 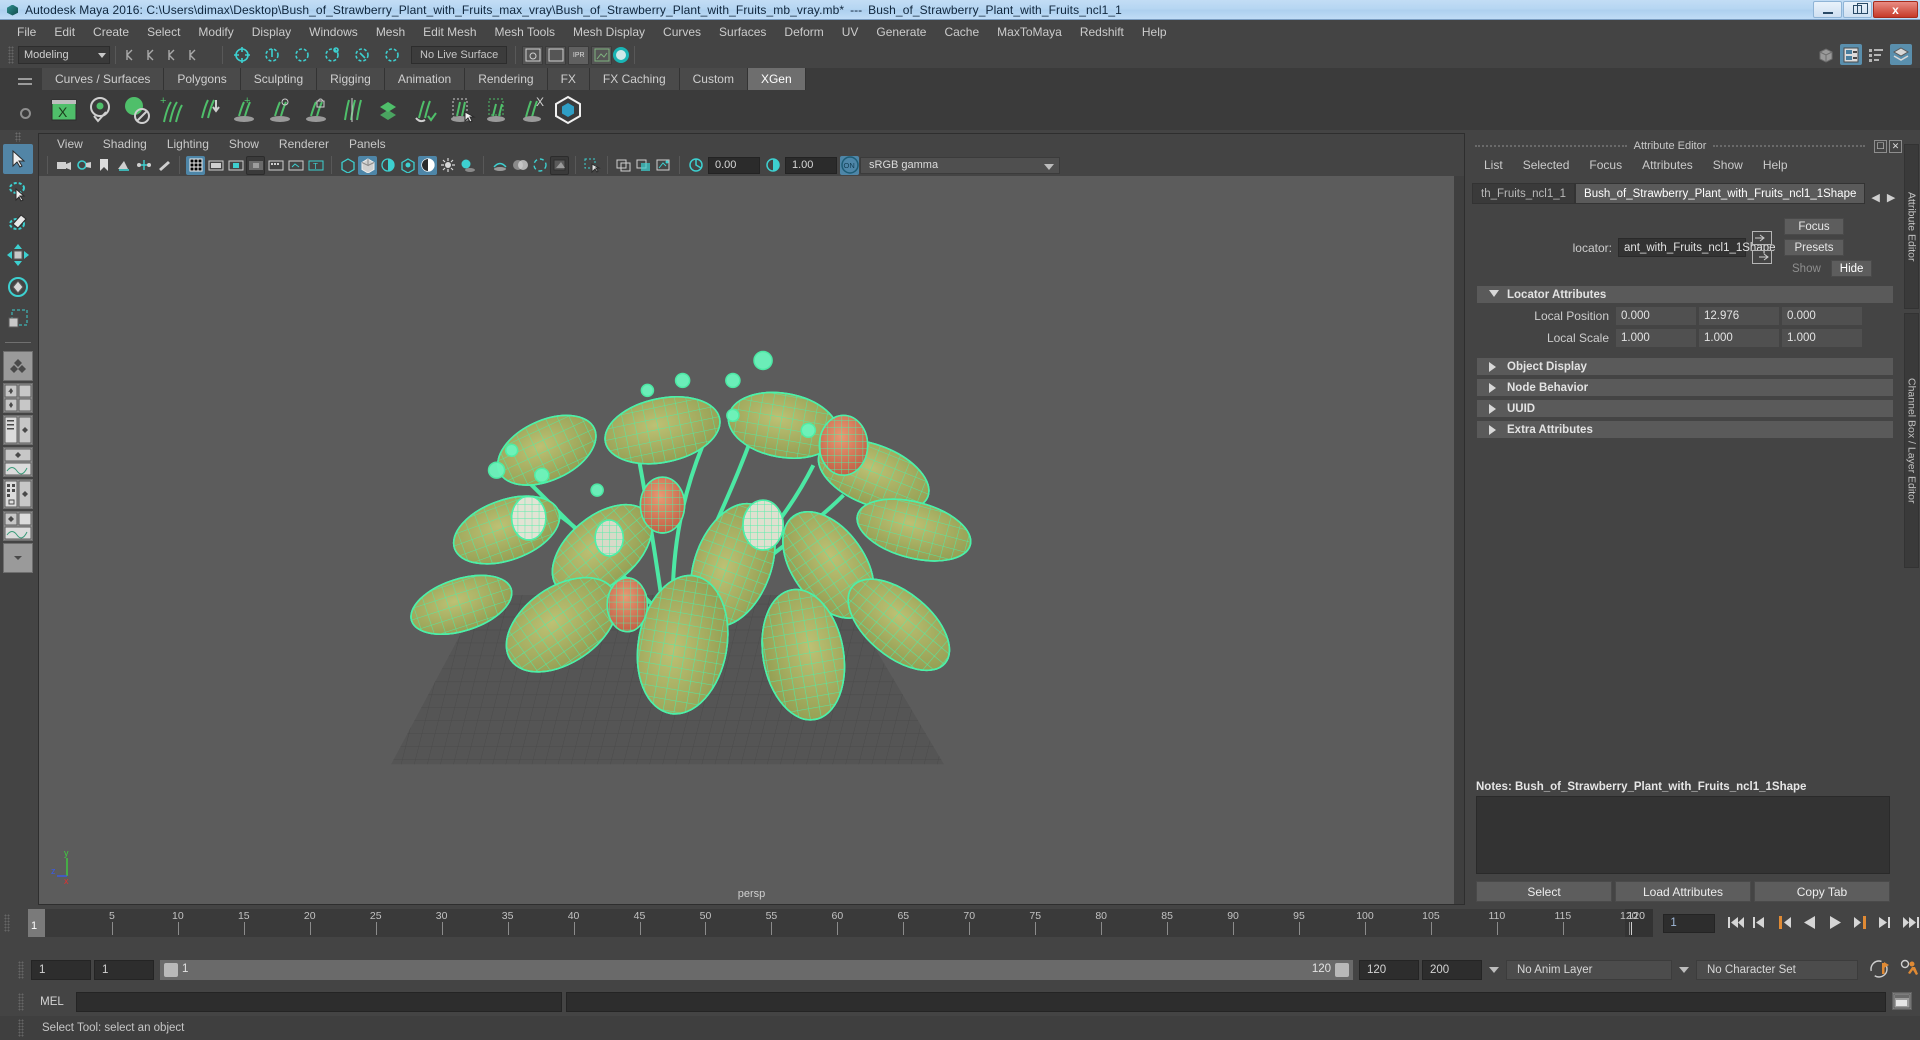 What do you see at coordinates (188, 144) in the screenshot?
I see `viewport-menu-lighting: Lighting` at bounding box center [188, 144].